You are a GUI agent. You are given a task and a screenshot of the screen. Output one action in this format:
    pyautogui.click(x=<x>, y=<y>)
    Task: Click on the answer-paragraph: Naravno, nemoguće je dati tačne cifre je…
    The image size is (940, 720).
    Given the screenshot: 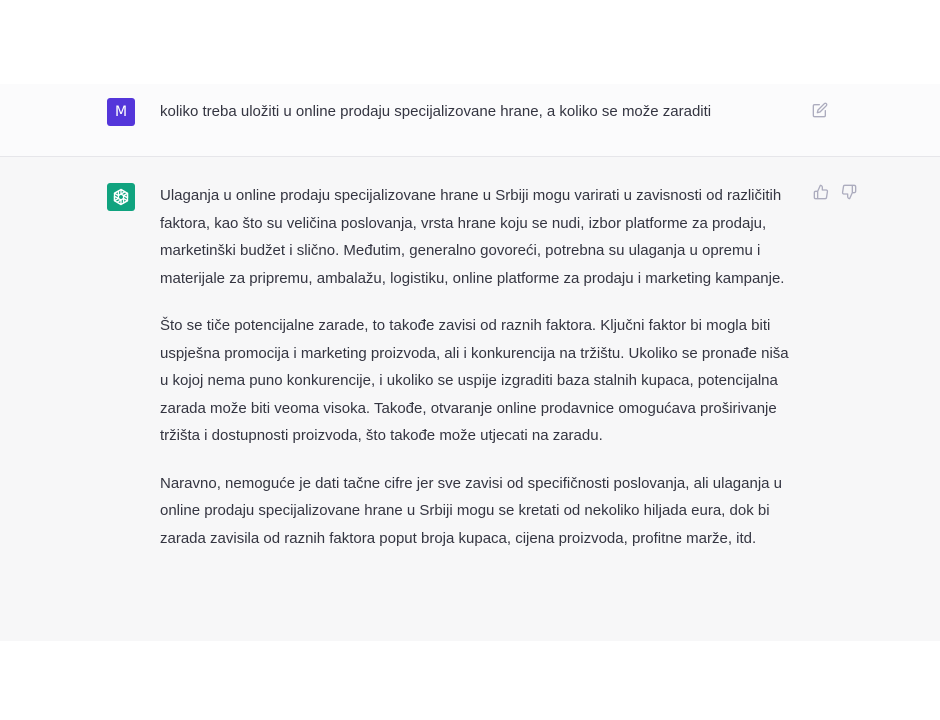 What is the action you would take?
    pyautogui.click(x=471, y=510)
    